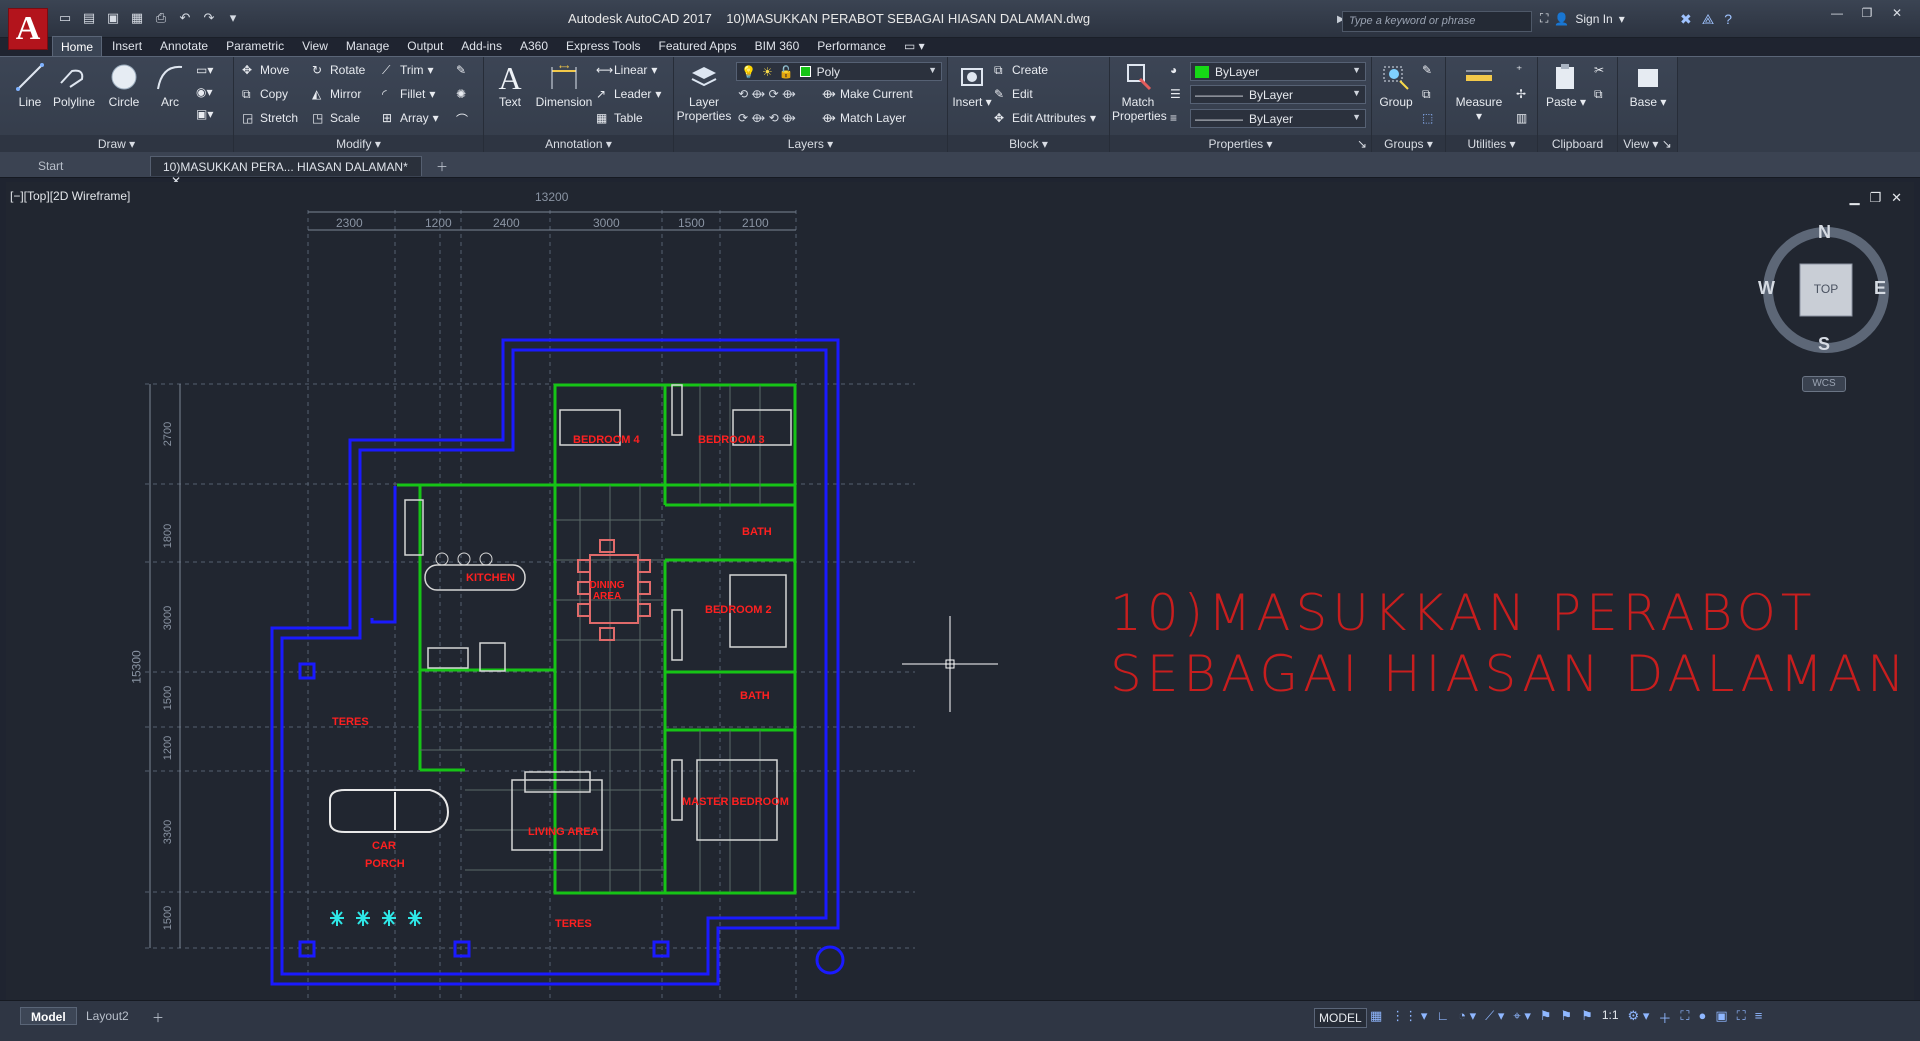  What do you see at coordinates (204, 70) in the screenshot?
I see `rectangle-icon: ▭▾` at bounding box center [204, 70].